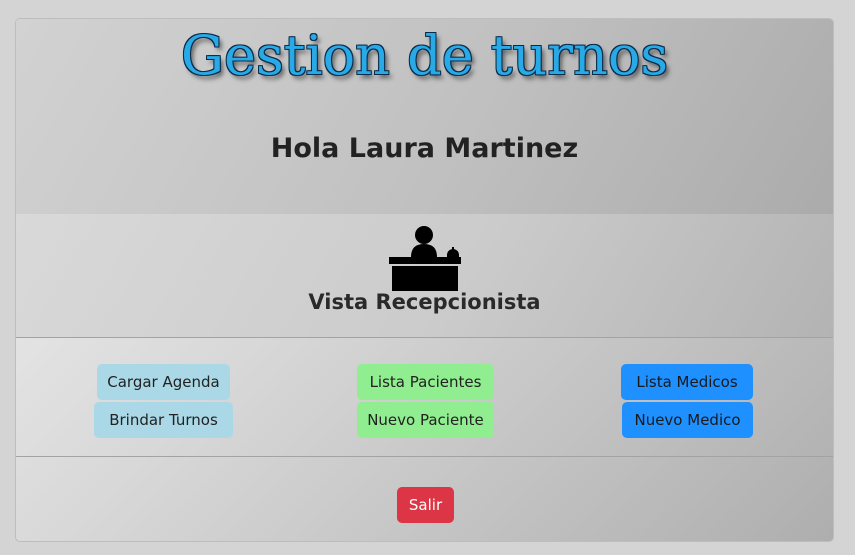 The image size is (855, 555). Describe the element at coordinates (425, 258) in the screenshot. I see `receptionist-desk-icon` at that location.